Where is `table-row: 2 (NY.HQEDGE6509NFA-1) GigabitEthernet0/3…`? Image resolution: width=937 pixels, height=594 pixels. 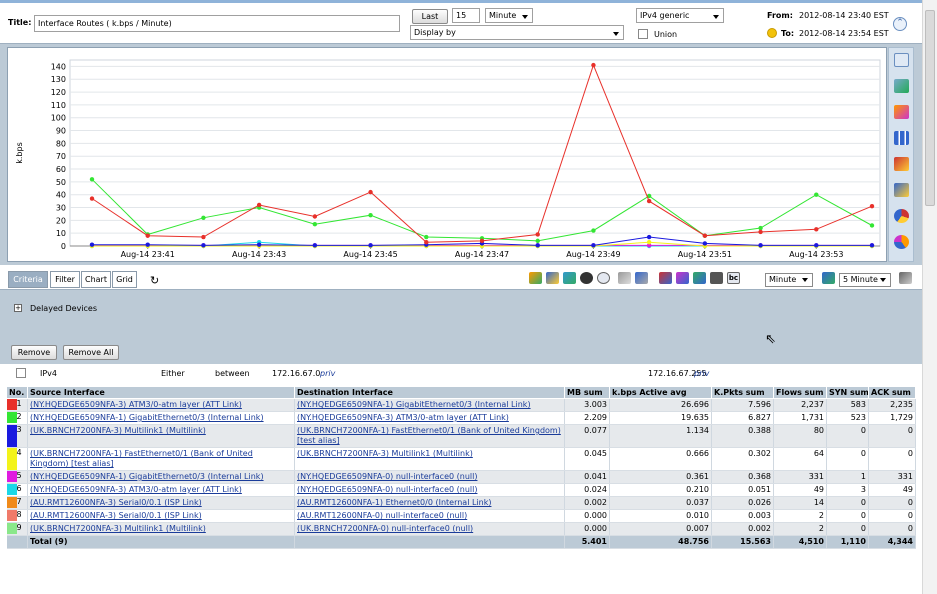 table-row: 2 (NY.HQEDGE6509NFA-1) GigabitEthernet0/3… is located at coordinates (461, 418).